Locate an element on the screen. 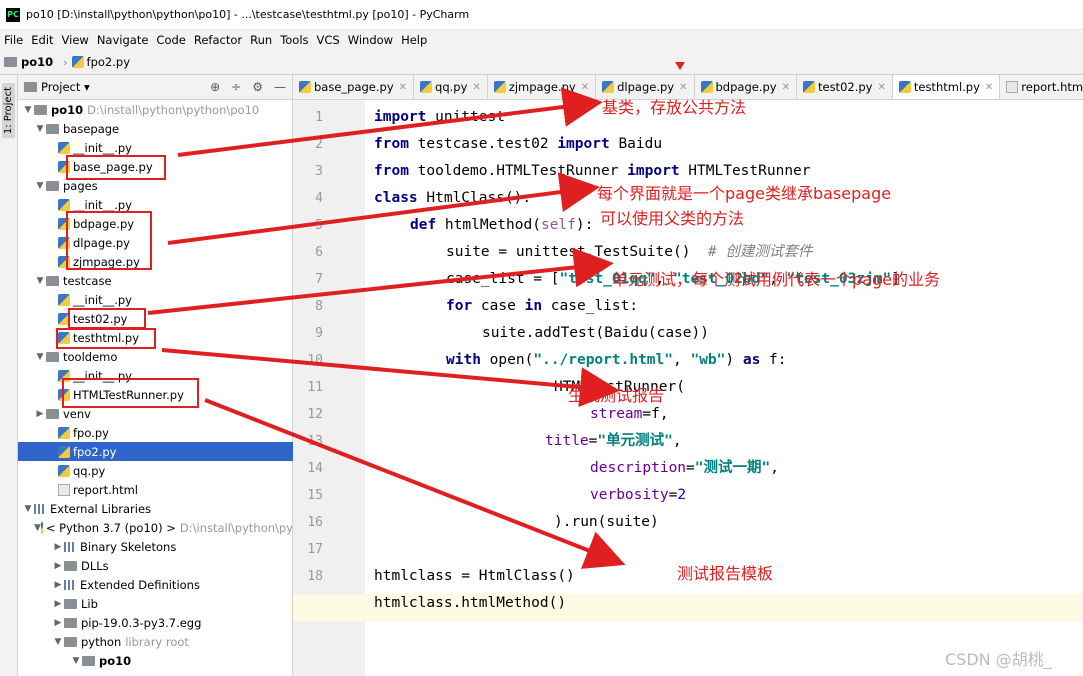 This screenshot has width=1083, height=676. tree-item-fpo: fpo.py is located at coordinates (155, 432).